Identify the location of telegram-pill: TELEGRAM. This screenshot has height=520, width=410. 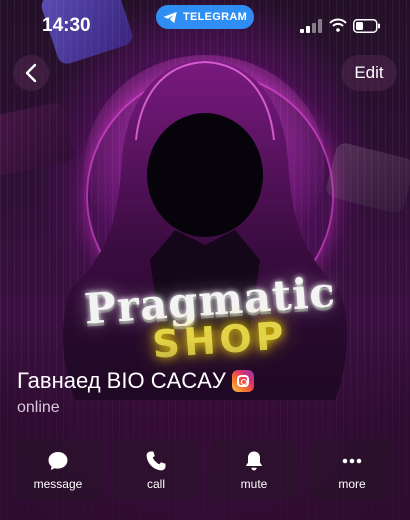
(205, 17).